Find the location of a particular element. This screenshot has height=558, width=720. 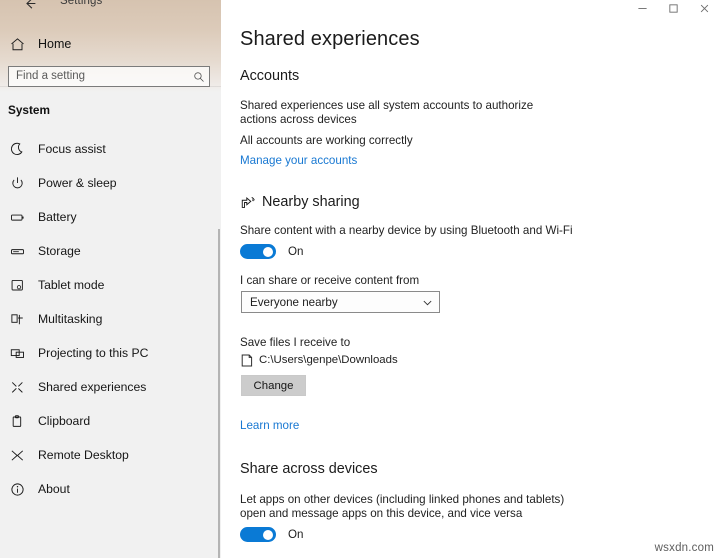

sidebar-item-label: Projecting to this PC is located at coordinates (93, 353).